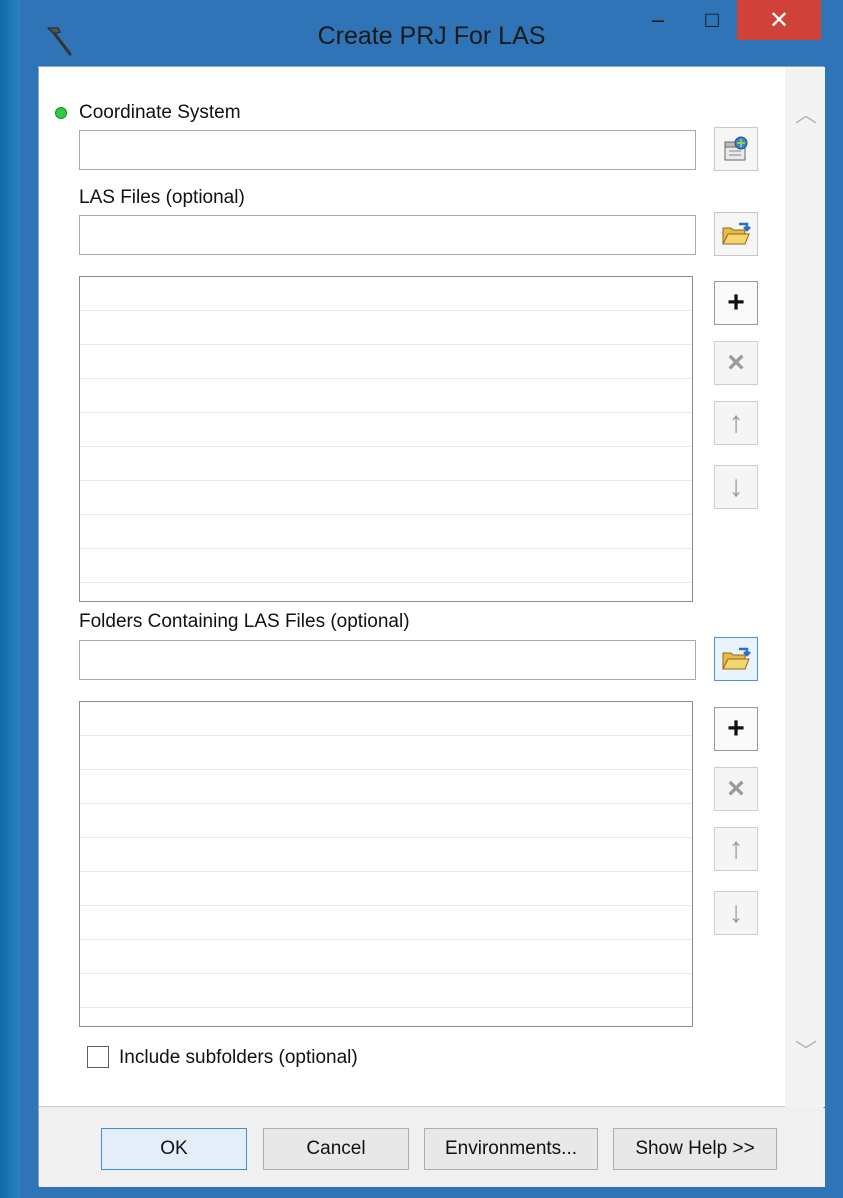  I want to click on maximize-button: □, so click(712, 20).